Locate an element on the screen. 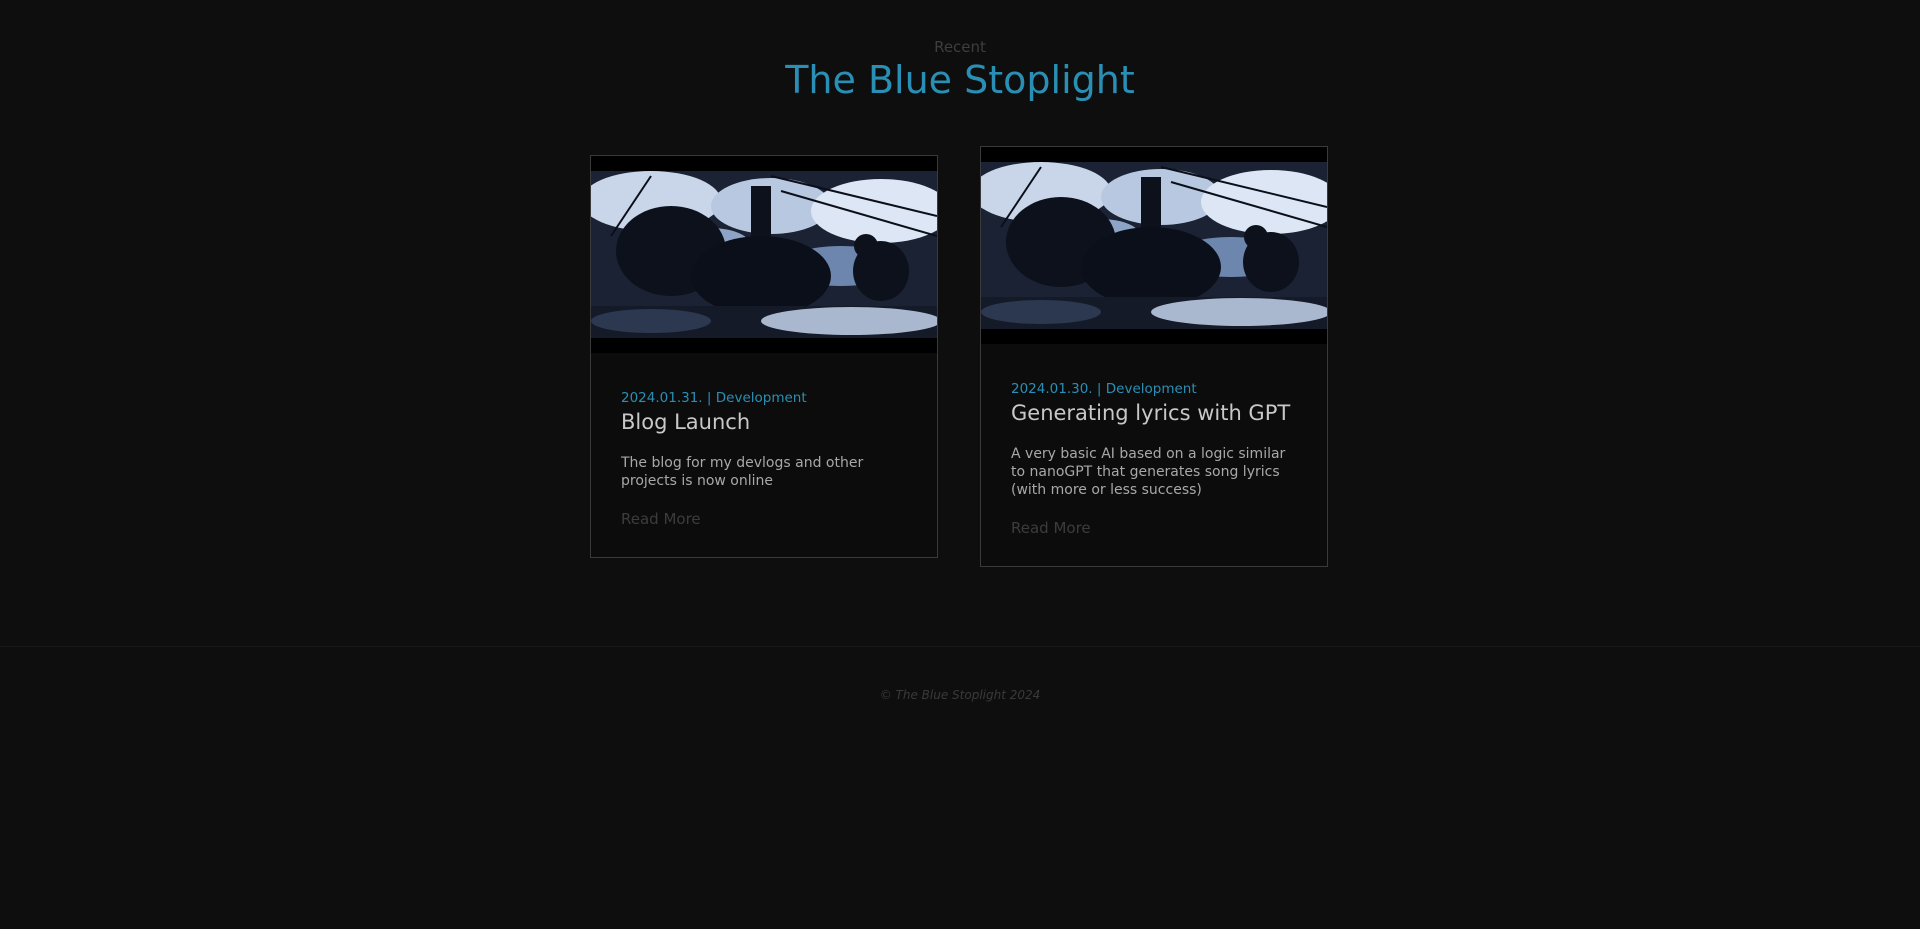 This screenshot has height=929, width=1920. post-meta: 2024.01.30. | Development is located at coordinates (1154, 389).